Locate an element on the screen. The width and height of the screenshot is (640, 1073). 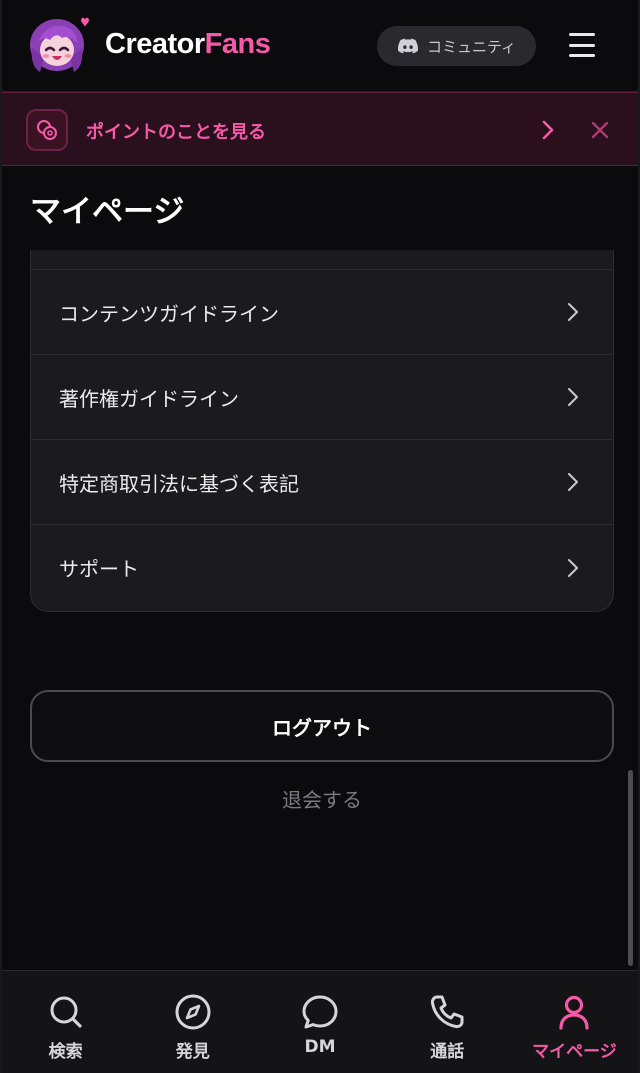
nav-item-discover: 発見 is located at coordinates (192, 1022).